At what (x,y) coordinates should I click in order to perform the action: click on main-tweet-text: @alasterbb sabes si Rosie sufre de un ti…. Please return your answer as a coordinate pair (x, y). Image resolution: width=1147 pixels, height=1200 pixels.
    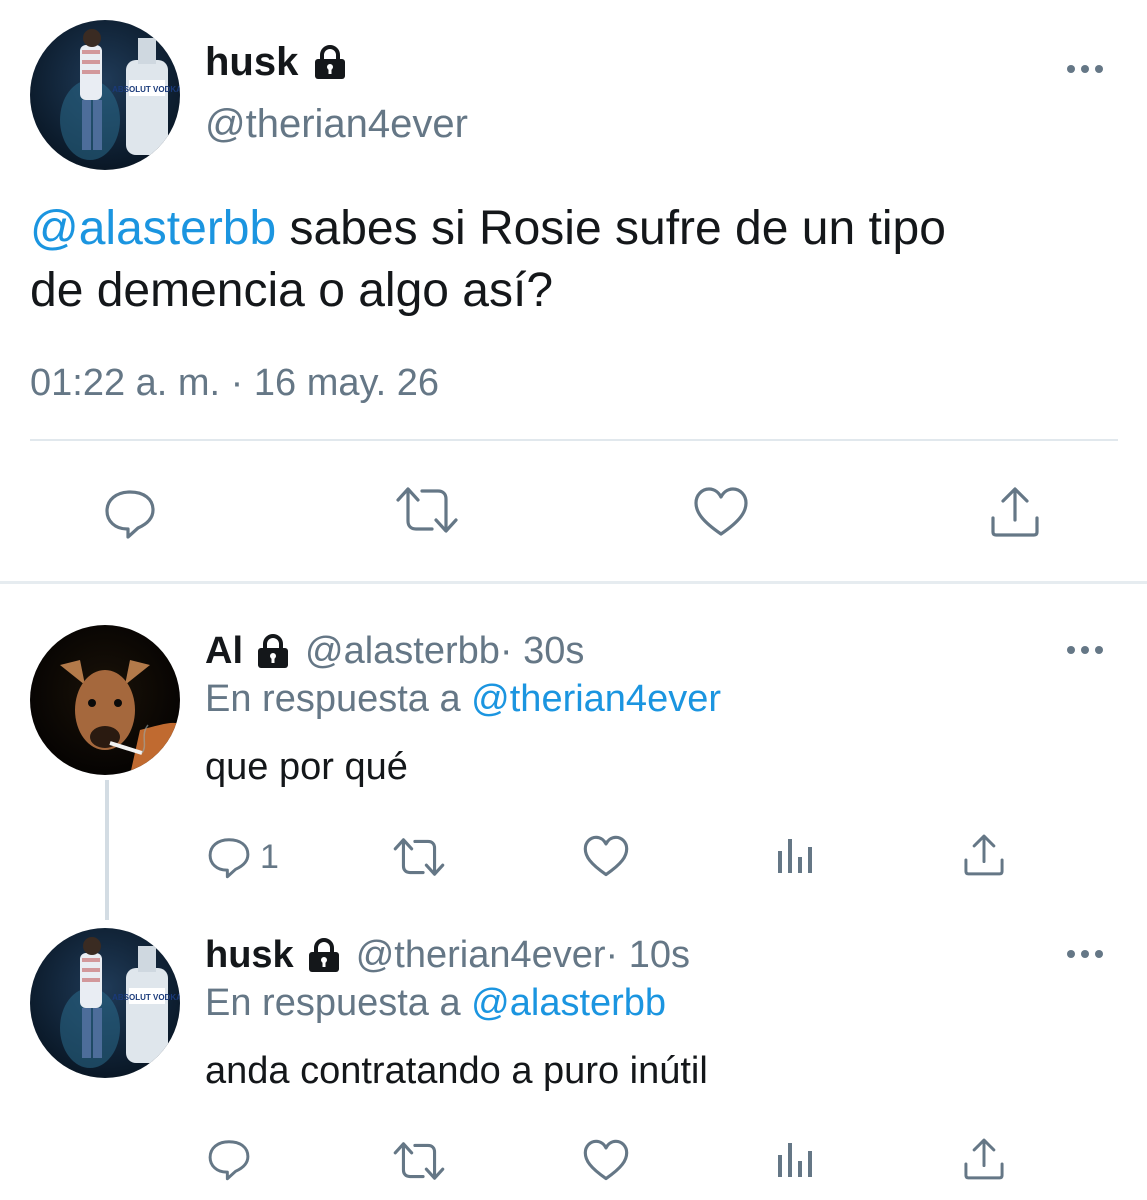
    Looking at the image, I should click on (488, 260).